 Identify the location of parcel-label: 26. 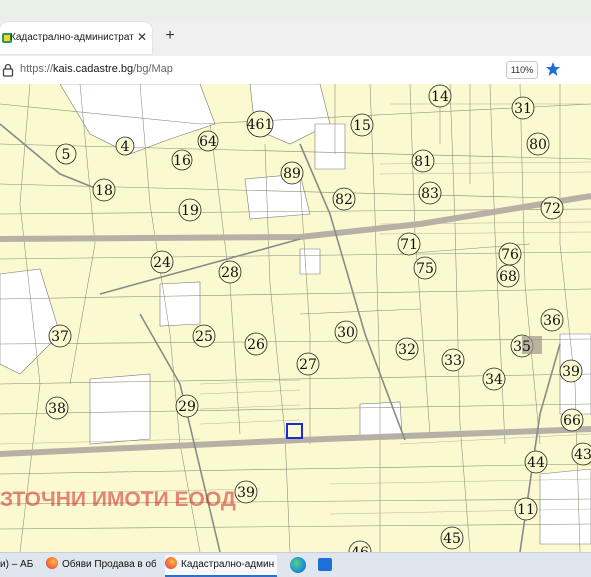
(256, 345).